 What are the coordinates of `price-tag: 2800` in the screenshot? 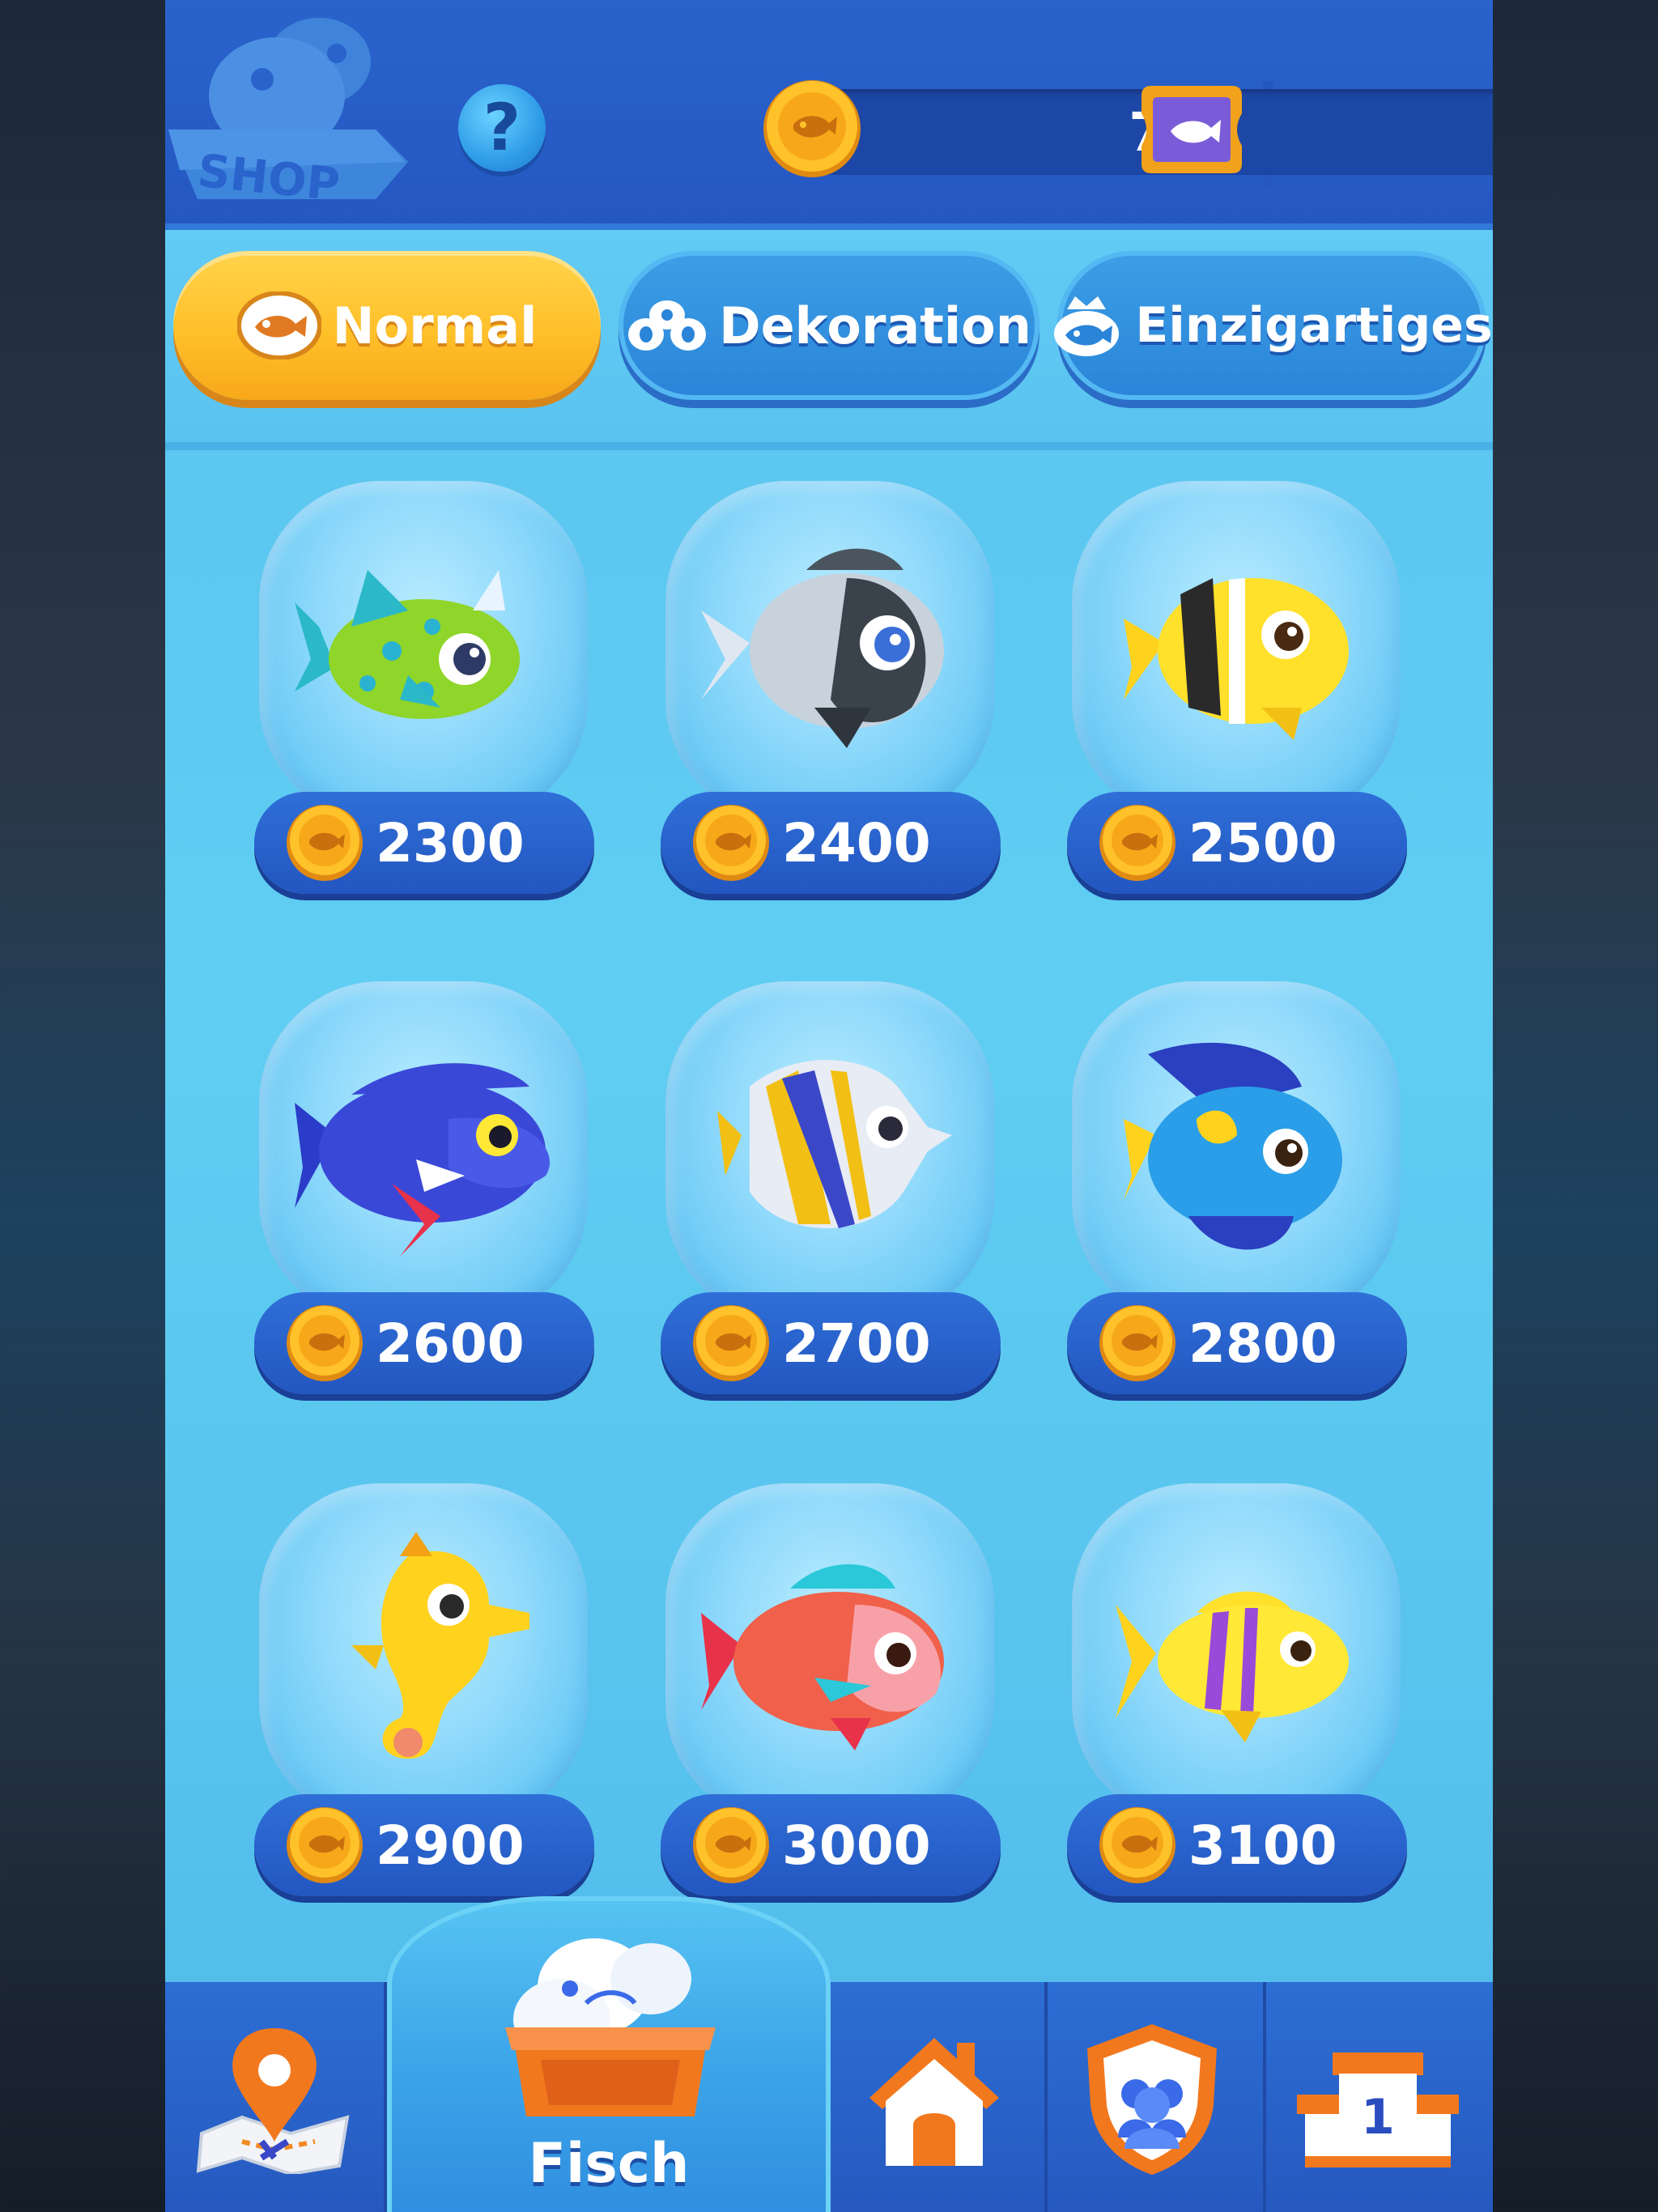 It's located at (1237, 1343).